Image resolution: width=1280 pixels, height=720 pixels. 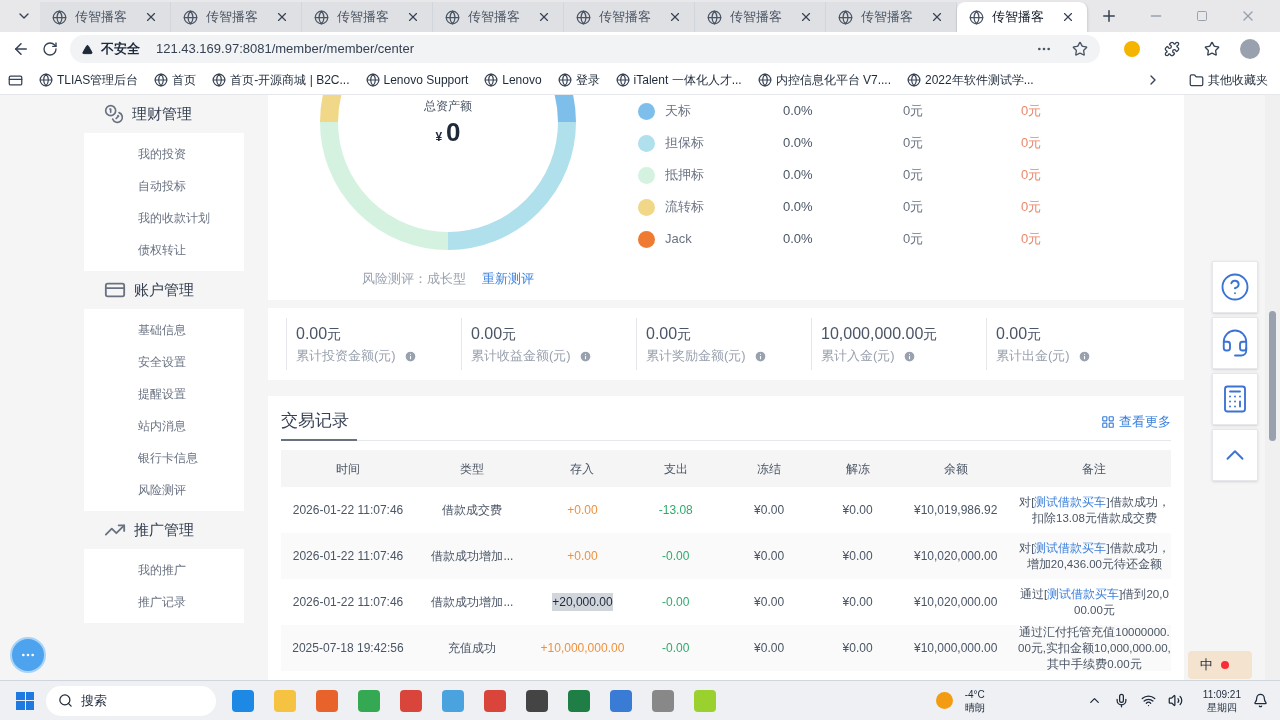 What do you see at coordinates (1148, 700) in the screenshot?
I see `wifi-icon` at bounding box center [1148, 700].